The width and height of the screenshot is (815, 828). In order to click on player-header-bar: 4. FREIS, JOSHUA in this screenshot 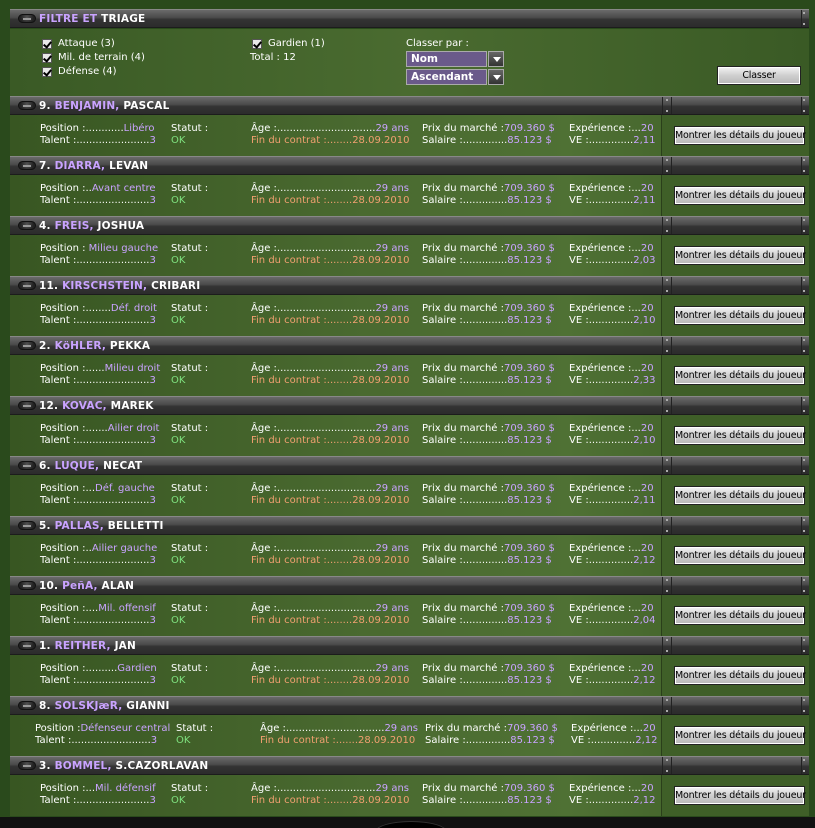, I will do `click(409, 225)`.